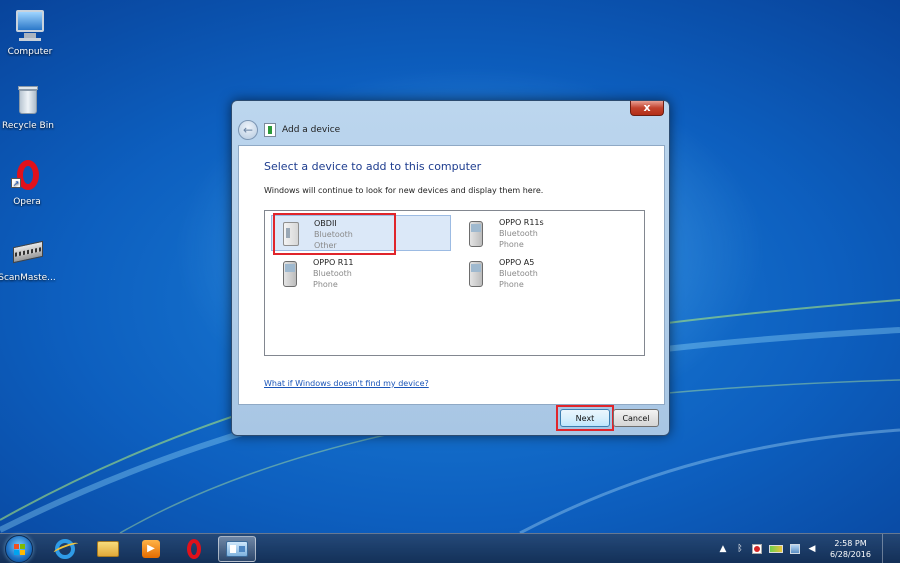 This screenshot has width=900, height=563. I want to click on clock-time: 2:58 PM, so click(850, 543).